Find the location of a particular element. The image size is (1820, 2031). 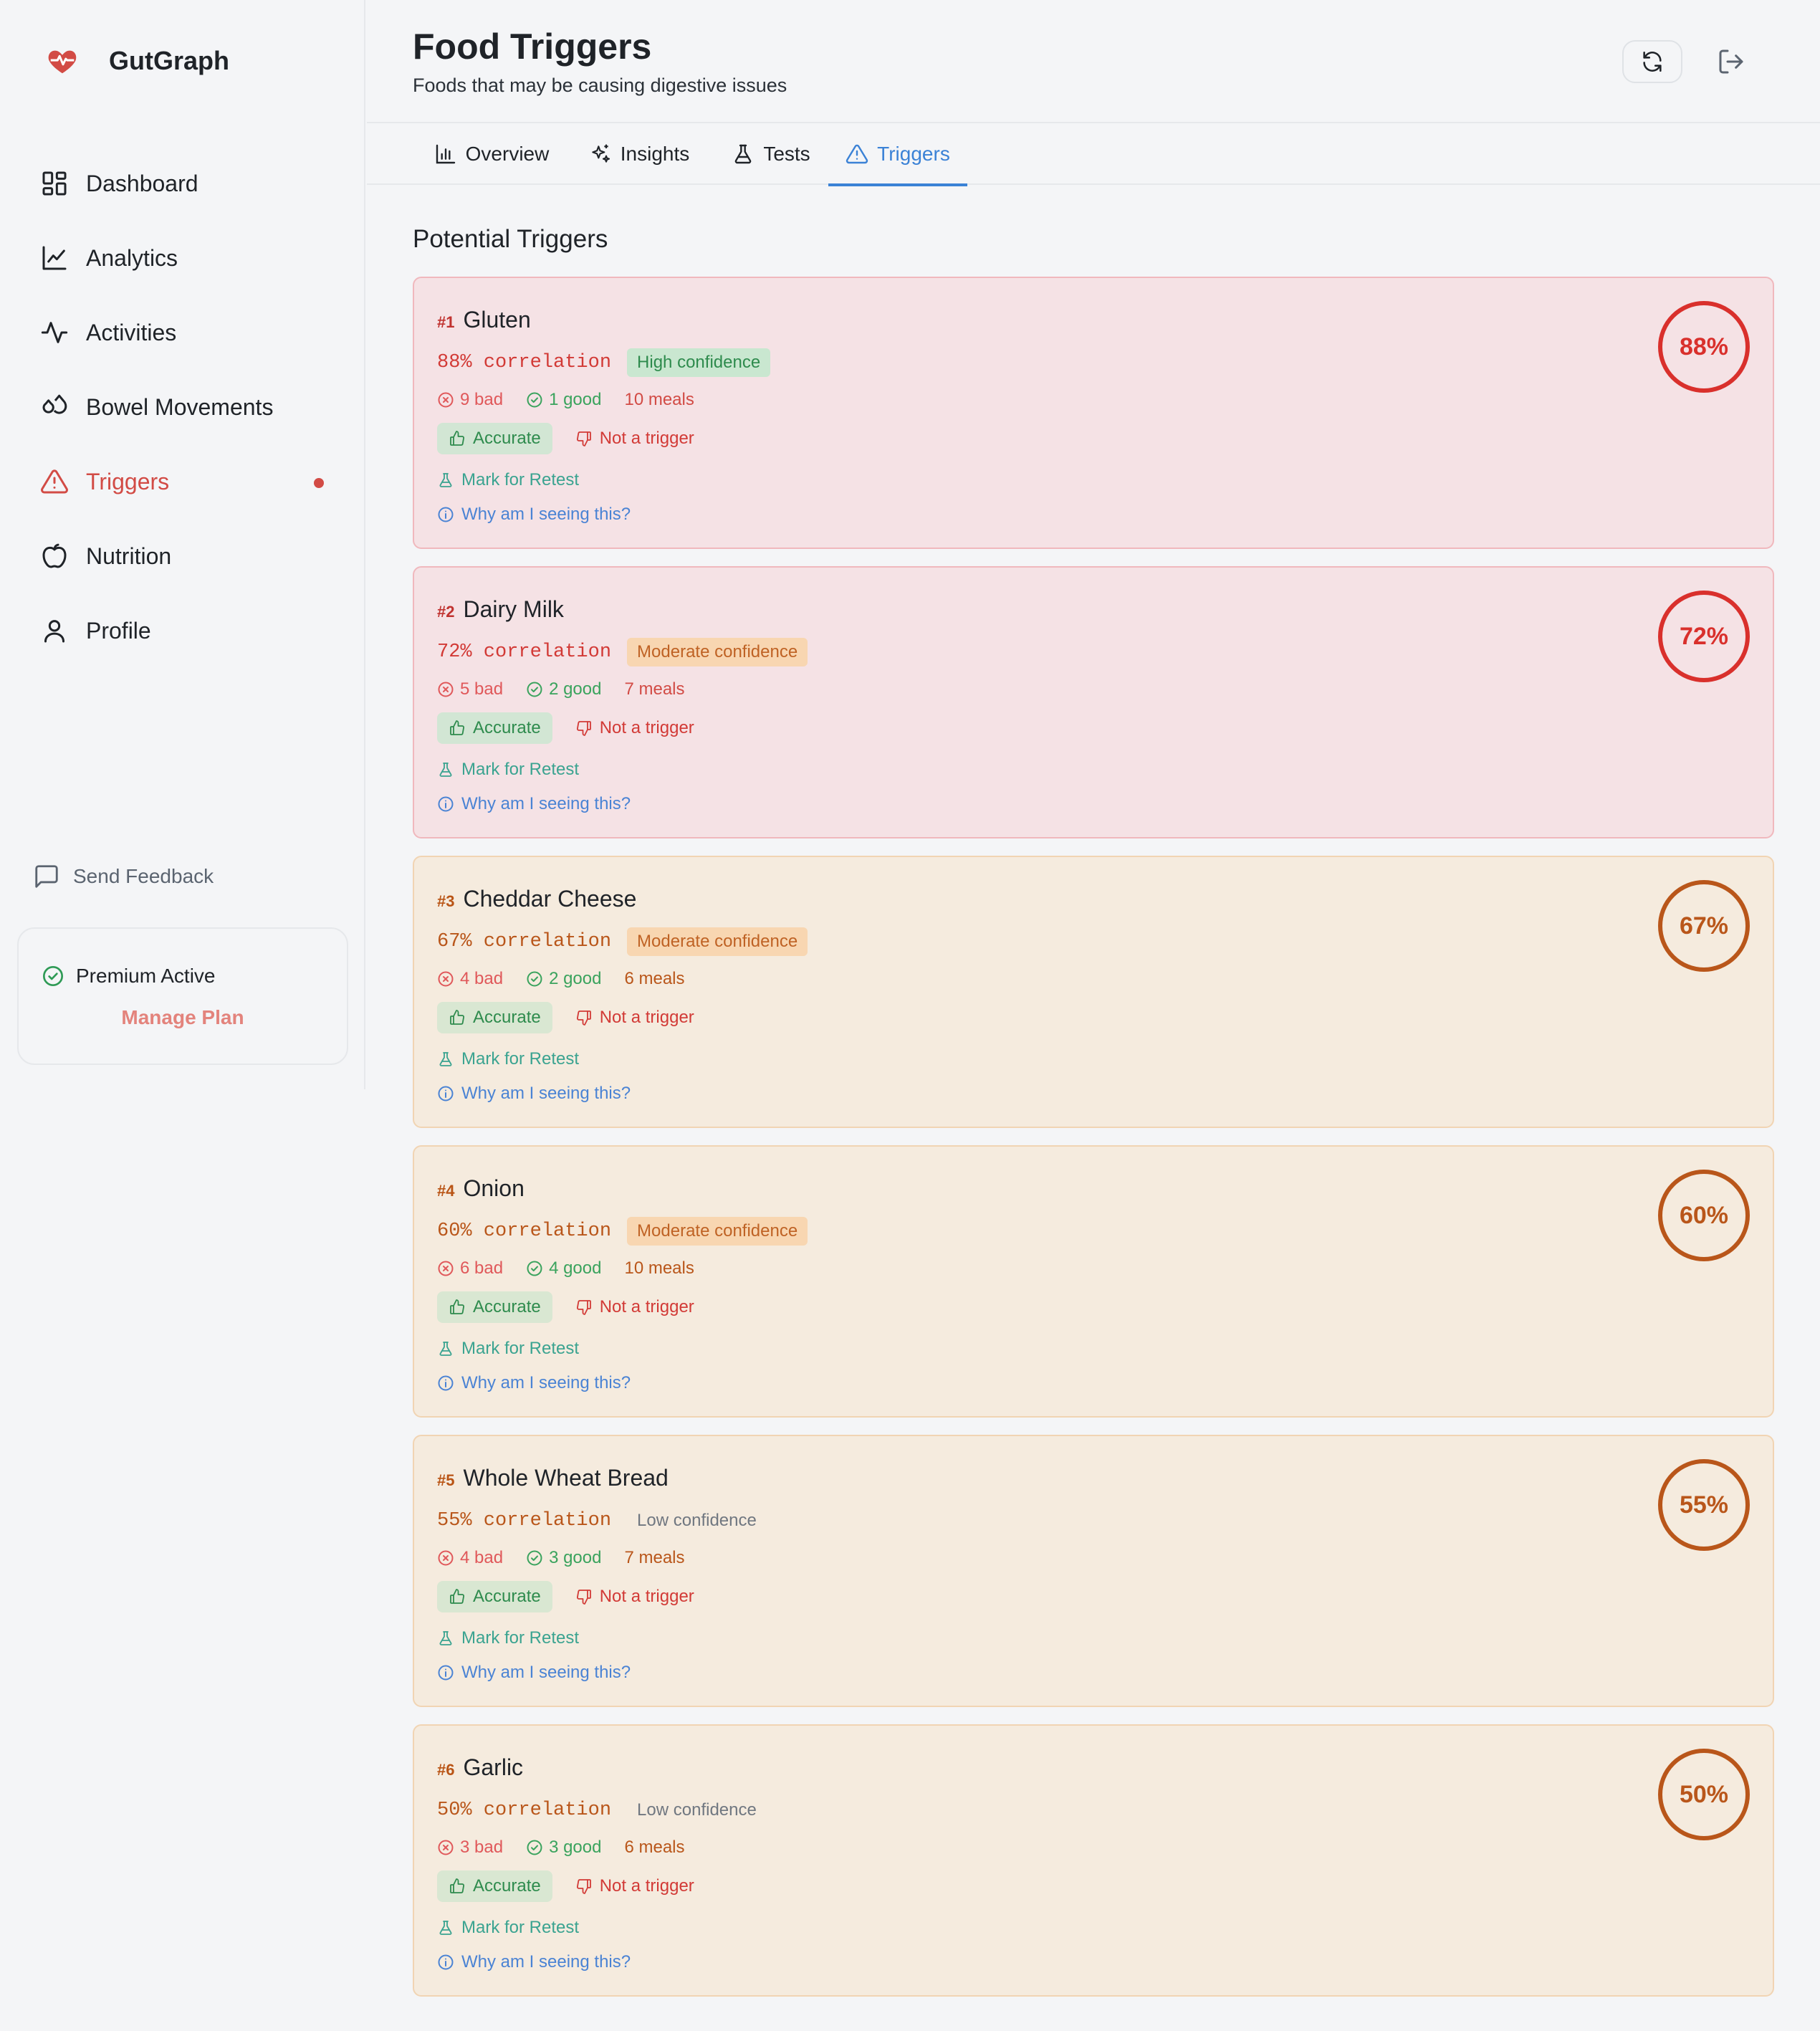

correlation-percent-ring: 60% is located at coordinates (1704, 1215).